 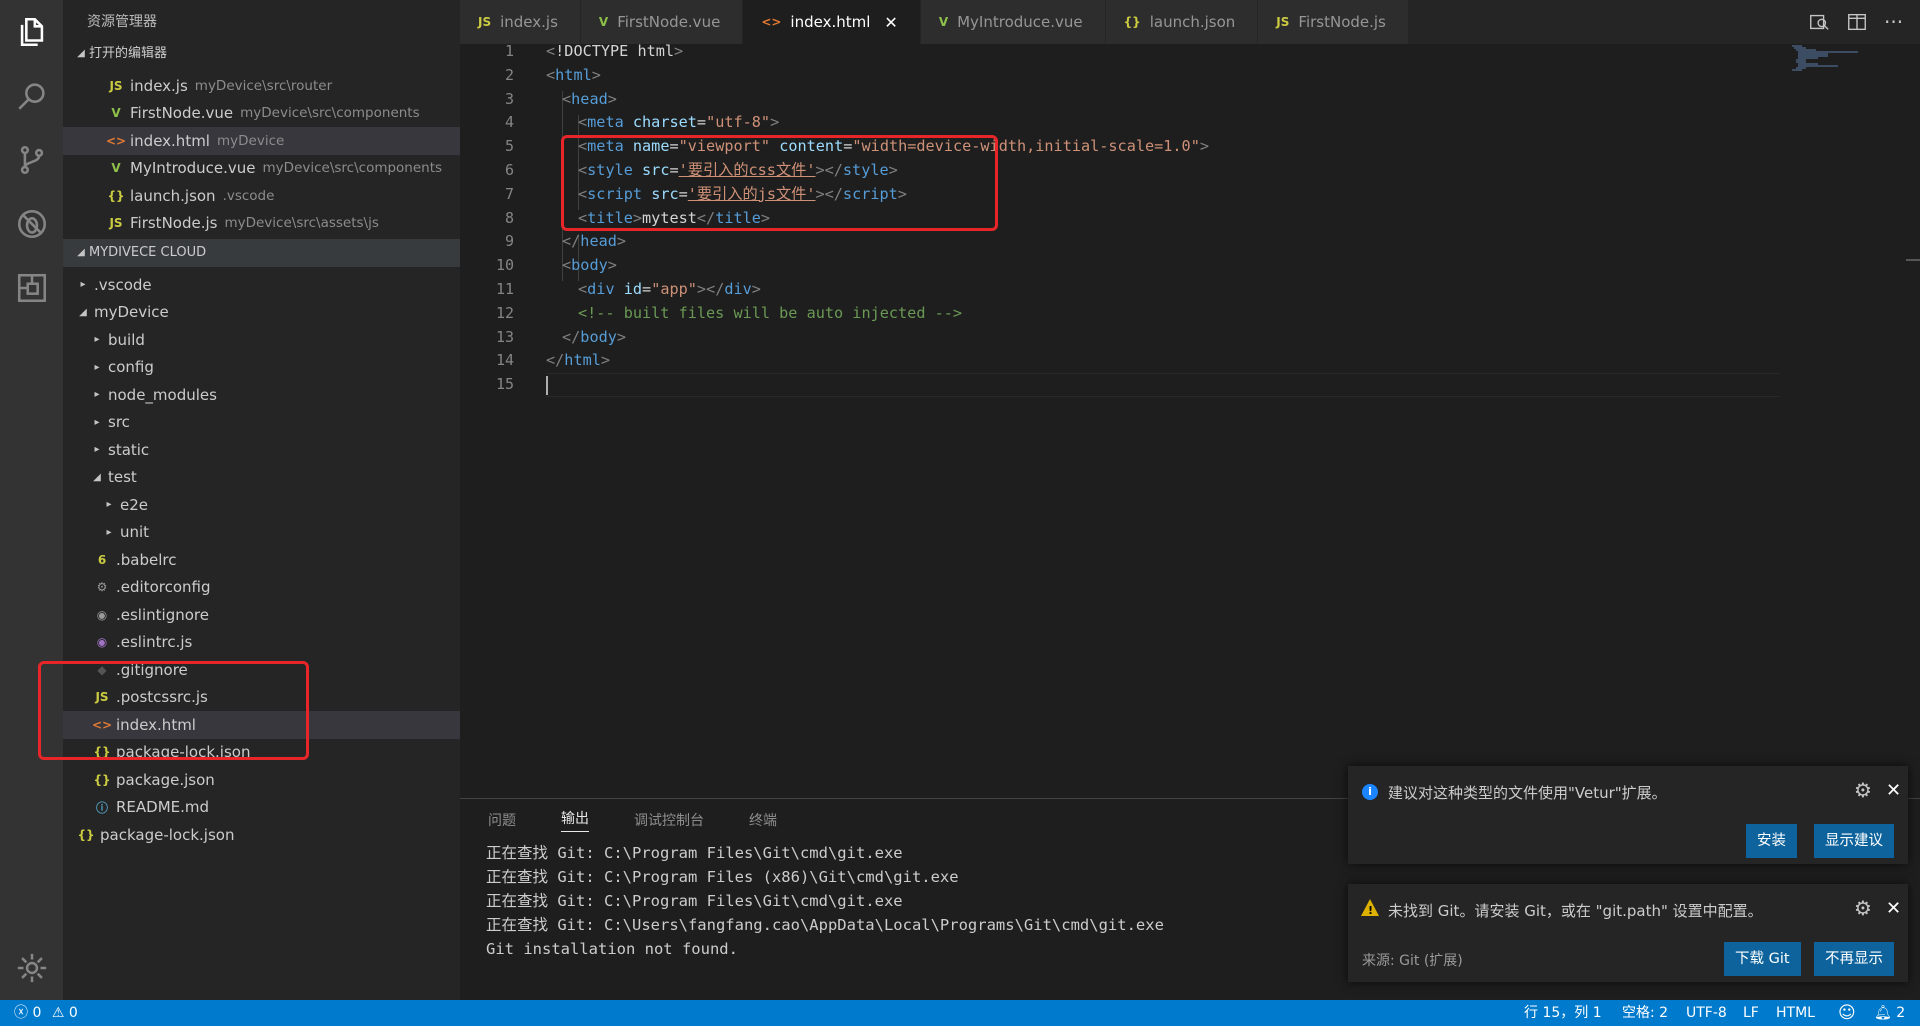 What do you see at coordinates (1795, 1013) in the screenshot?
I see `language-mode: HTML` at bounding box center [1795, 1013].